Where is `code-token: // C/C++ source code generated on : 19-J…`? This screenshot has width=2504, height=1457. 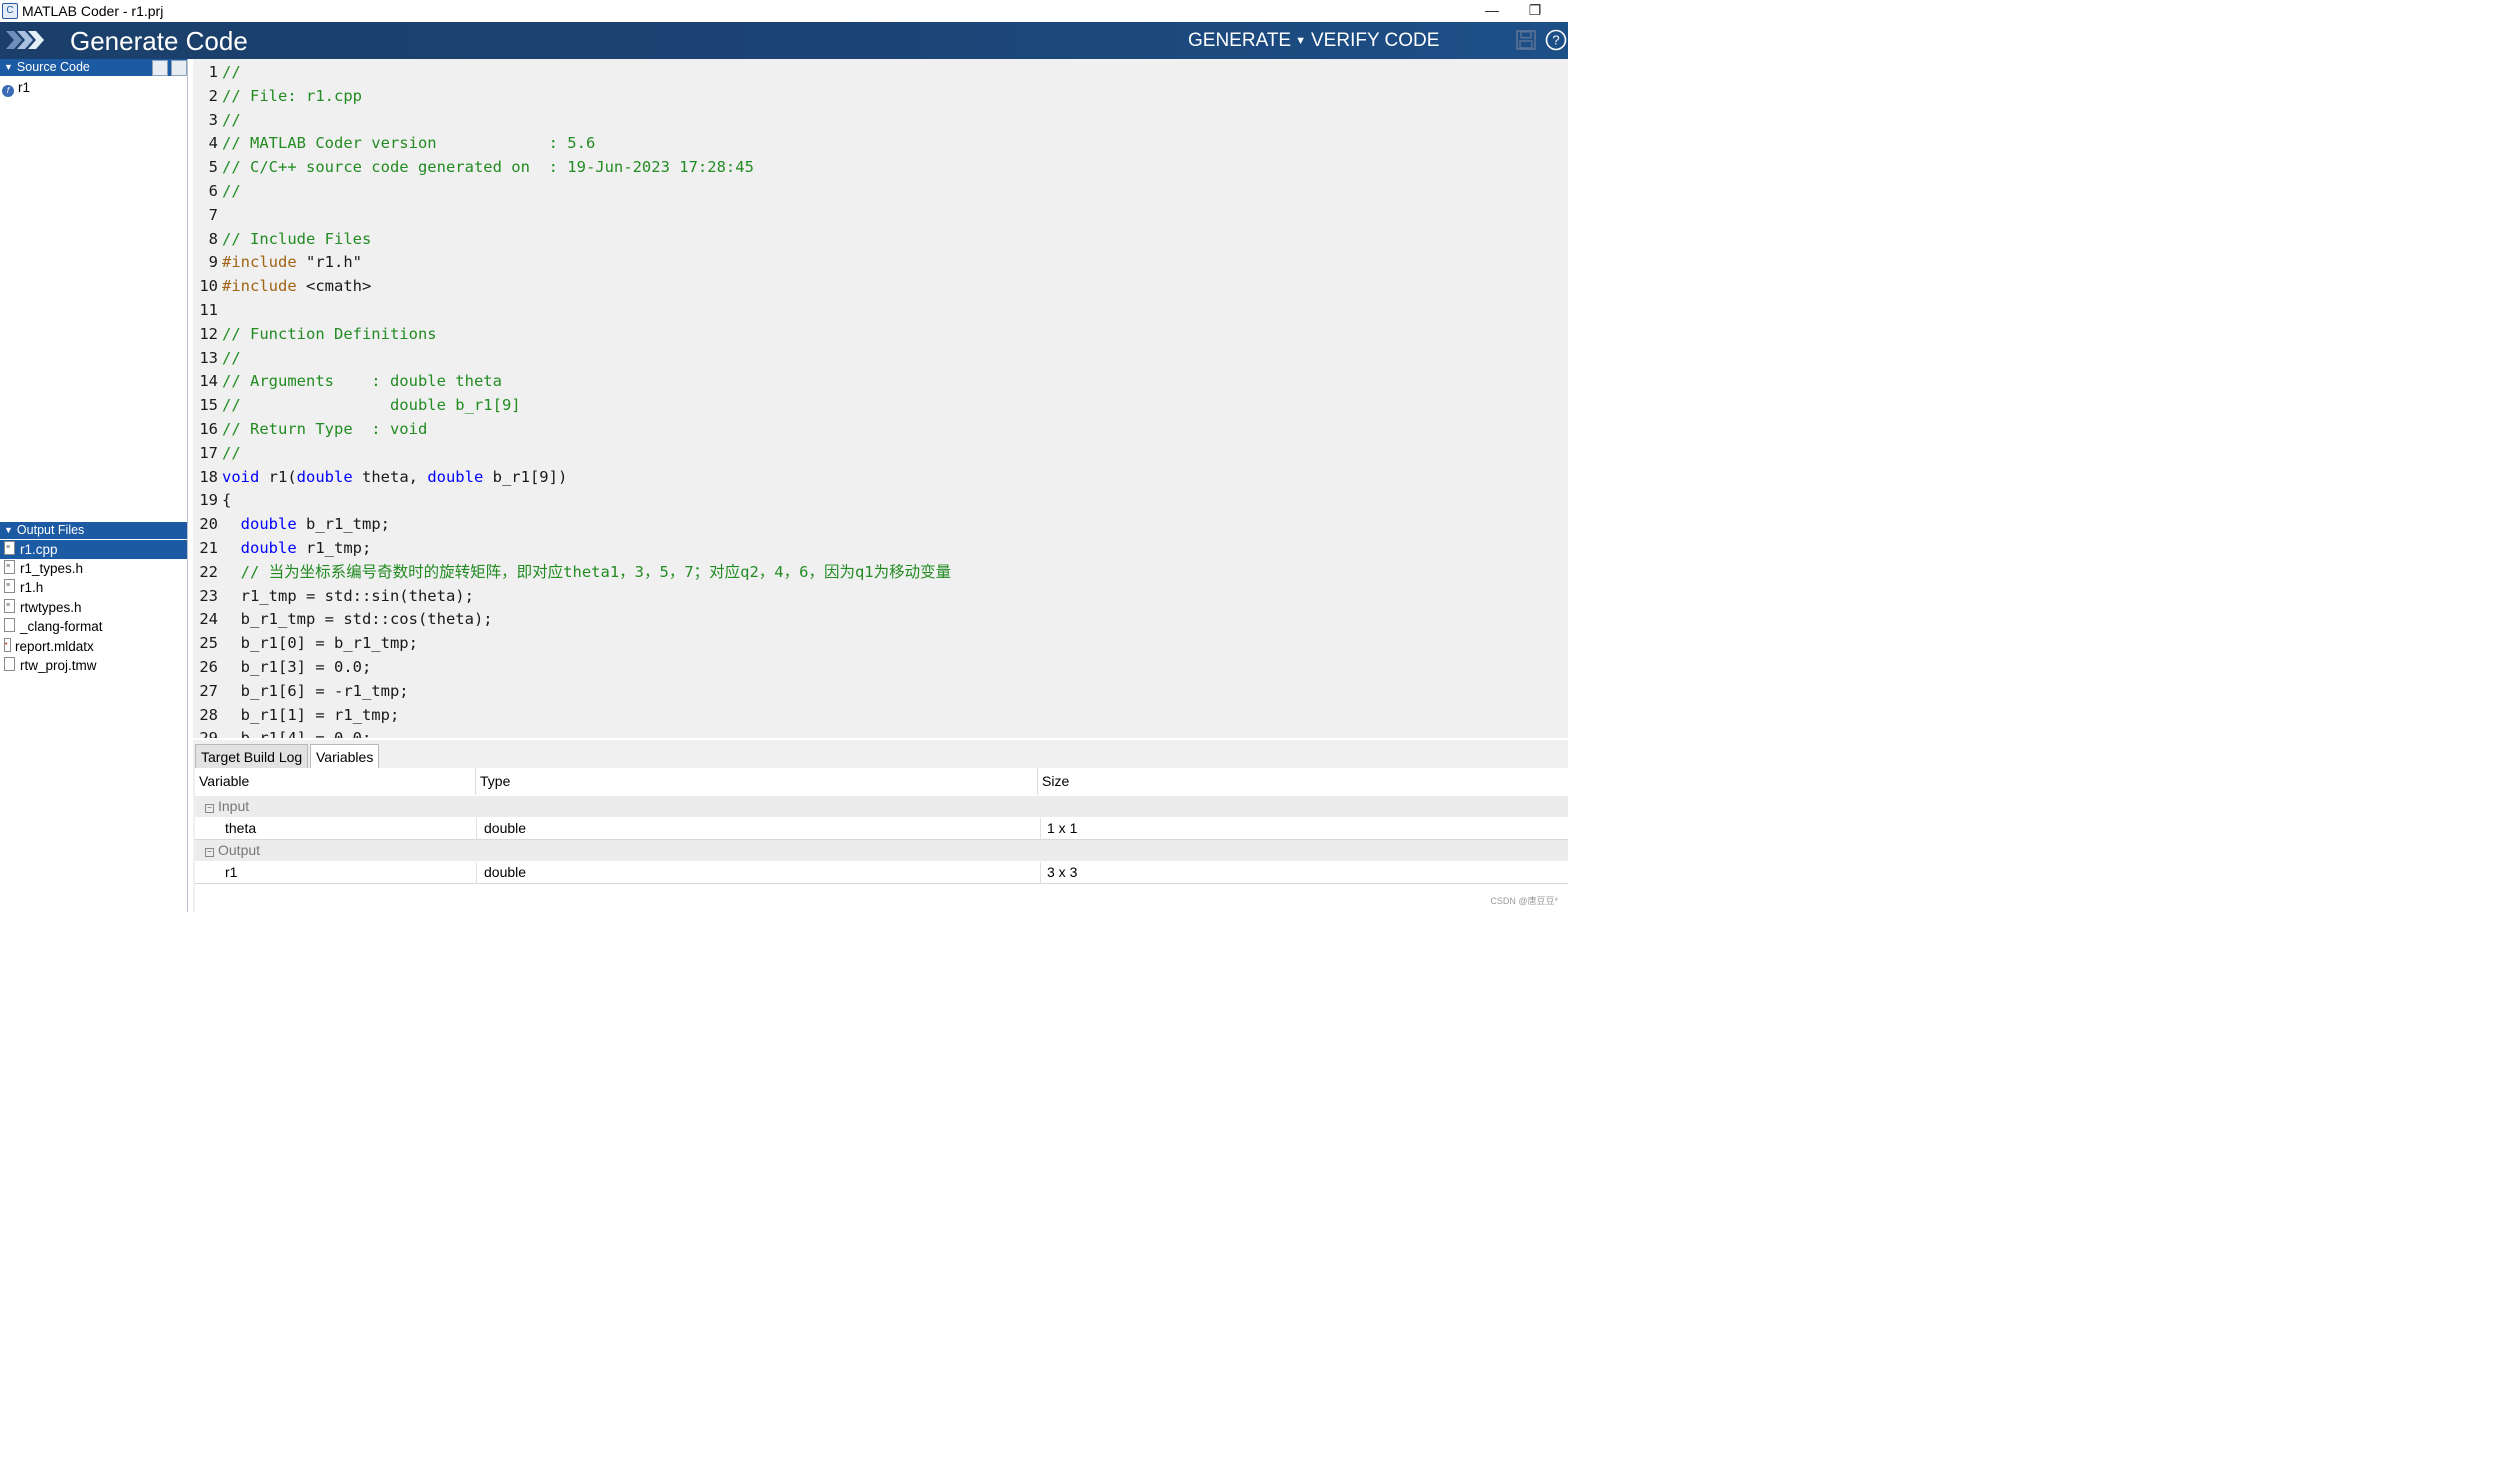 code-token: // C/C++ source code generated on : 19-J… is located at coordinates (488, 167).